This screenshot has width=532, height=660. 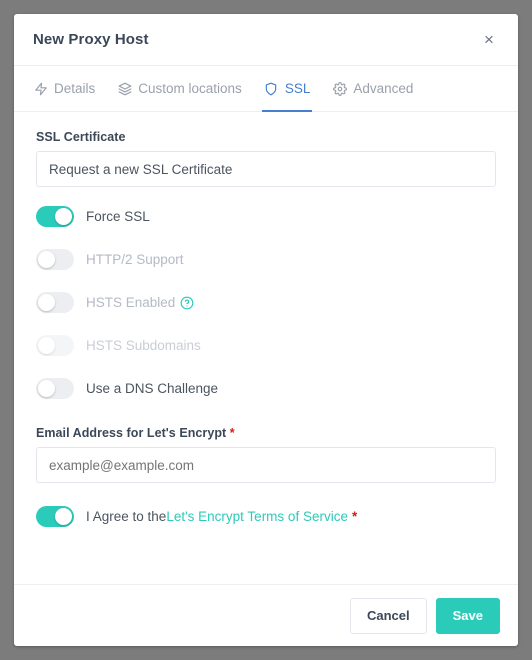 What do you see at coordinates (266, 216) in the screenshot?
I see `toggle-row-force-ssl: Force SSL` at bounding box center [266, 216].